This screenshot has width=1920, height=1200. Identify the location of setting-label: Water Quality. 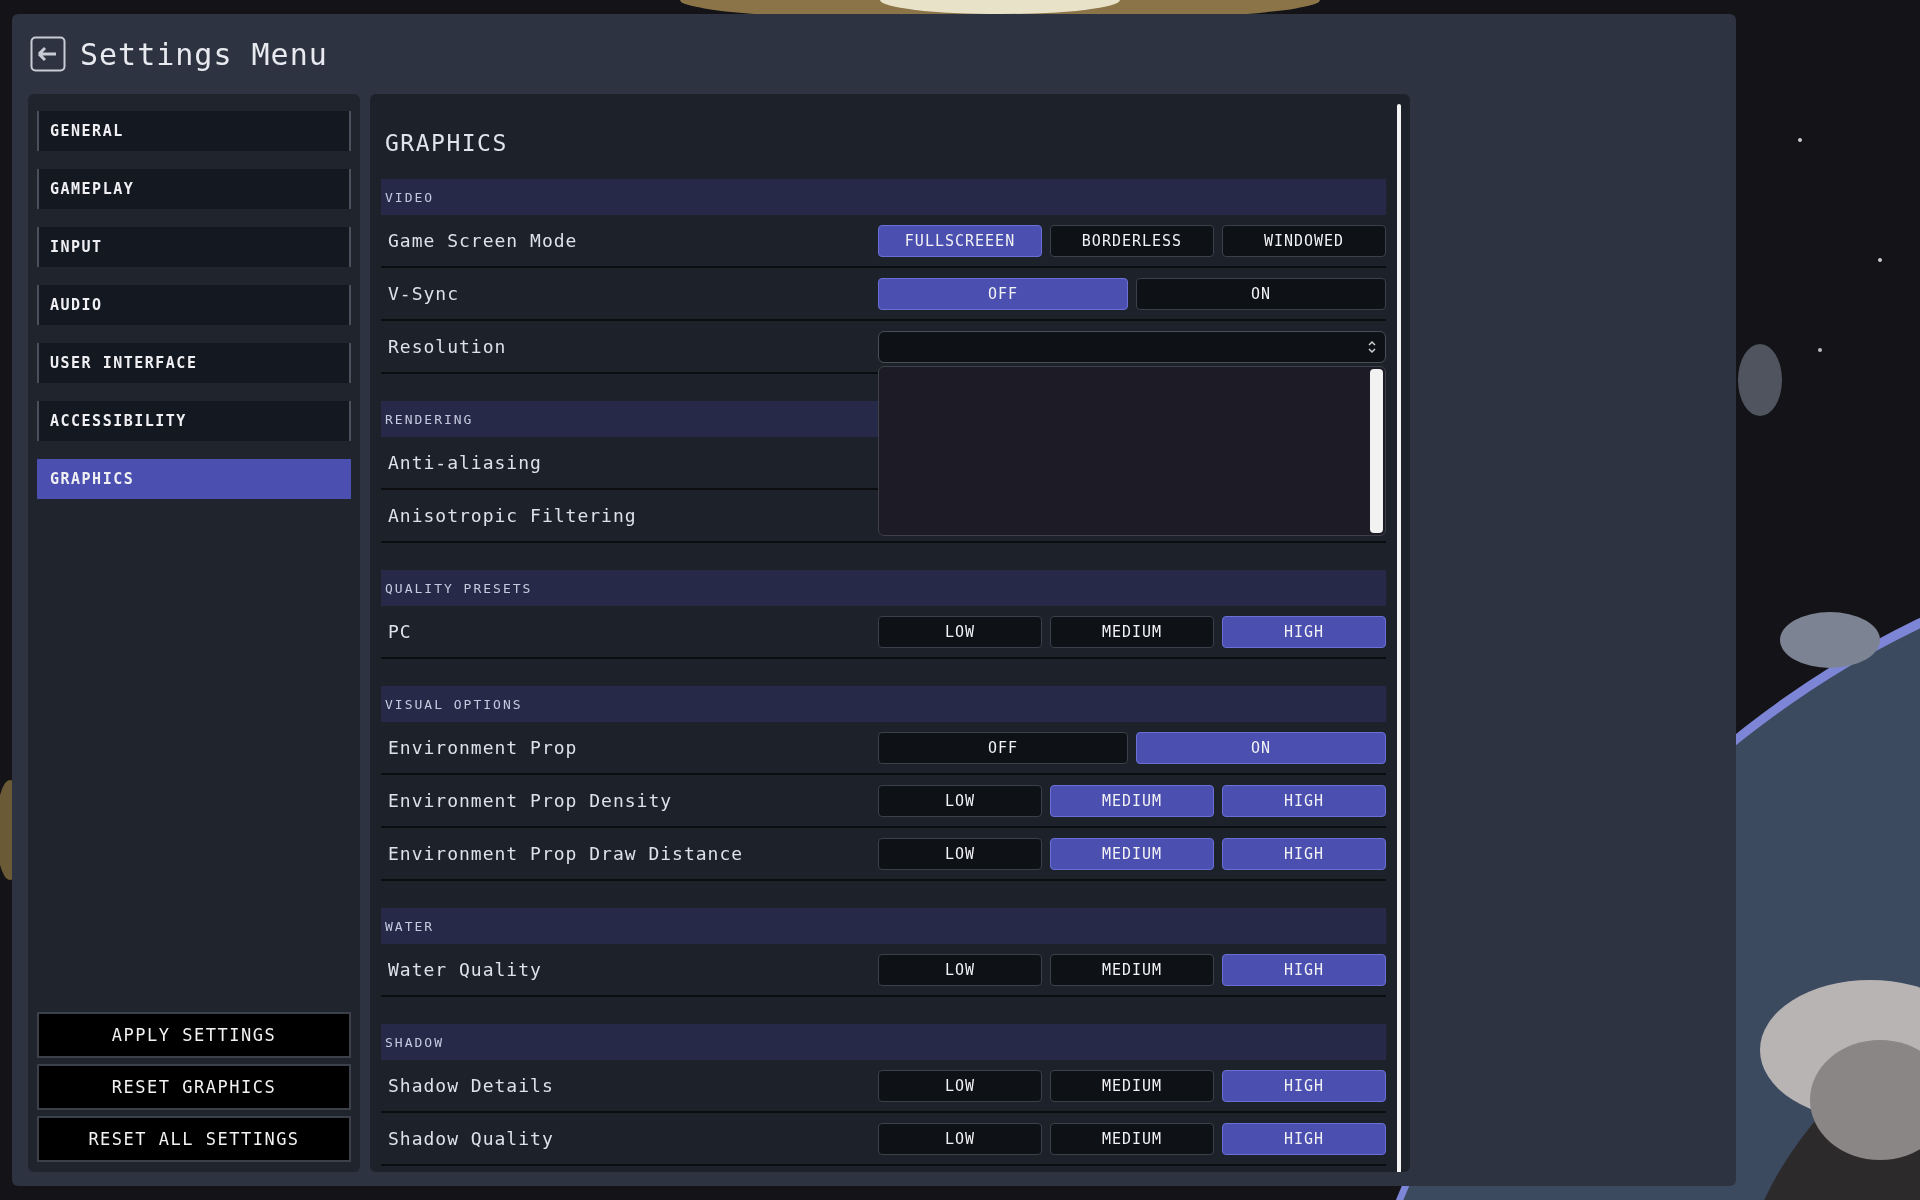
(464, 969).